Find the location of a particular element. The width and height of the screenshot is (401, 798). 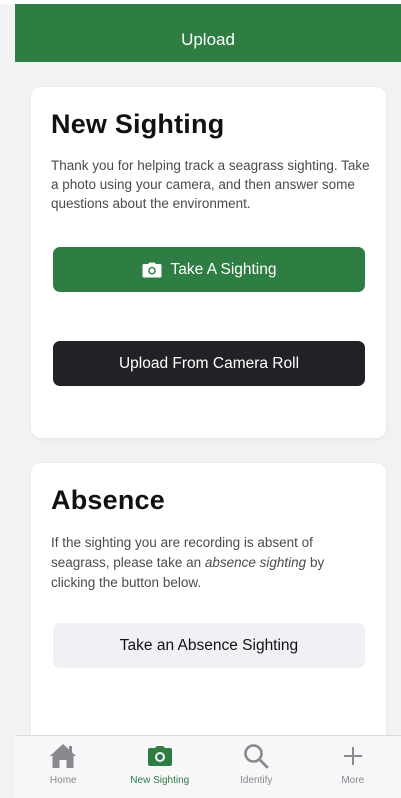

tab-home-label: Home is located at coordinates (63, 780).